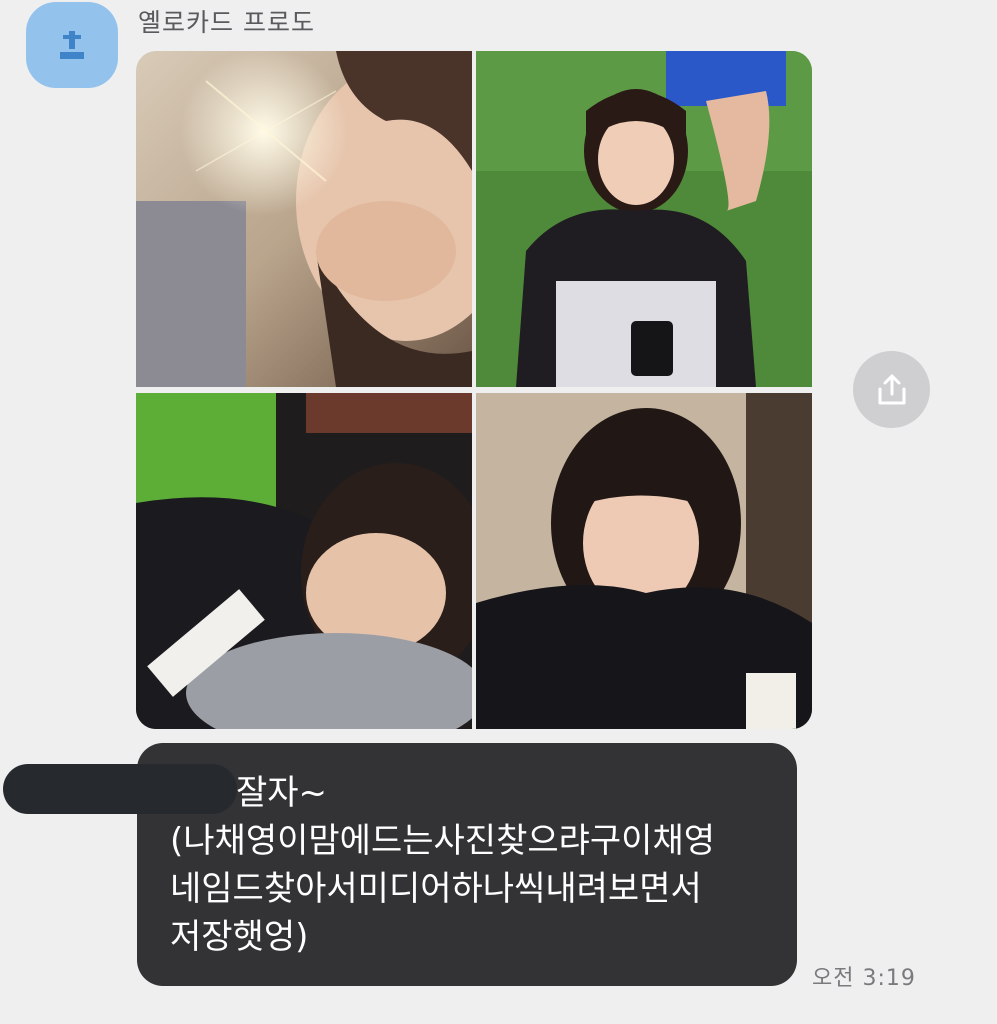 This screenshot has height=1024, width=997. Describe the element at coordinates (226, 22) in the screenshot. I see `sender-name: 옐로카드 프로도` at that location.